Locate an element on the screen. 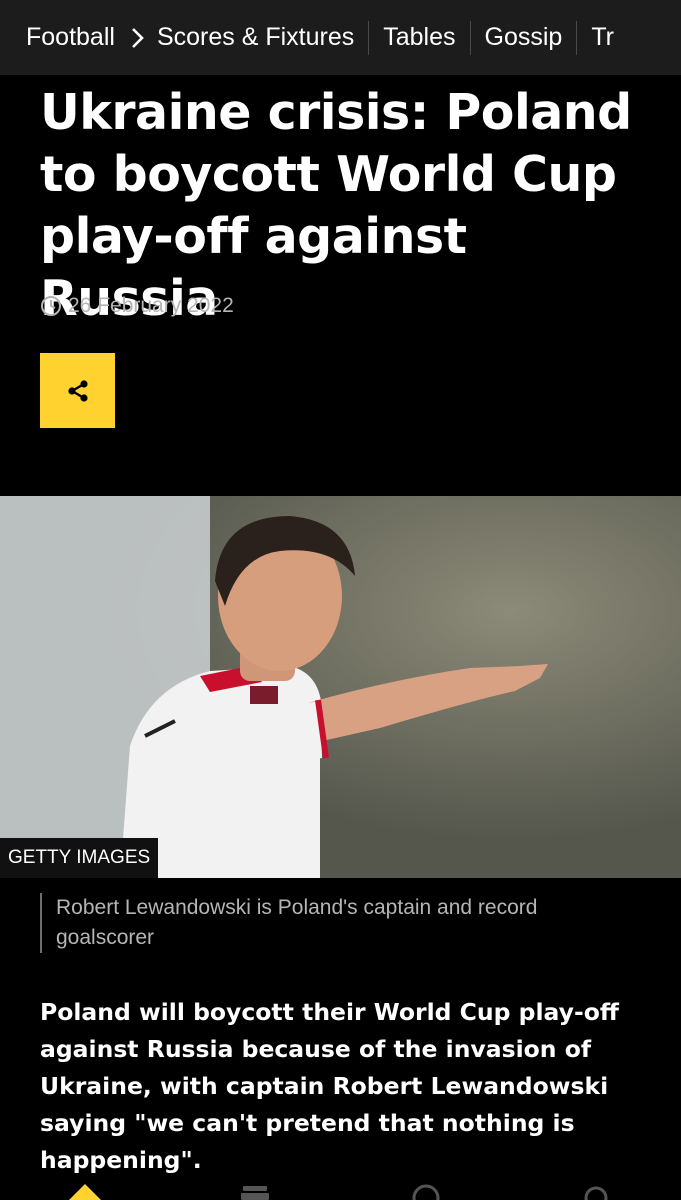  nav-section-football: Football is located at coordinates (57, 37).